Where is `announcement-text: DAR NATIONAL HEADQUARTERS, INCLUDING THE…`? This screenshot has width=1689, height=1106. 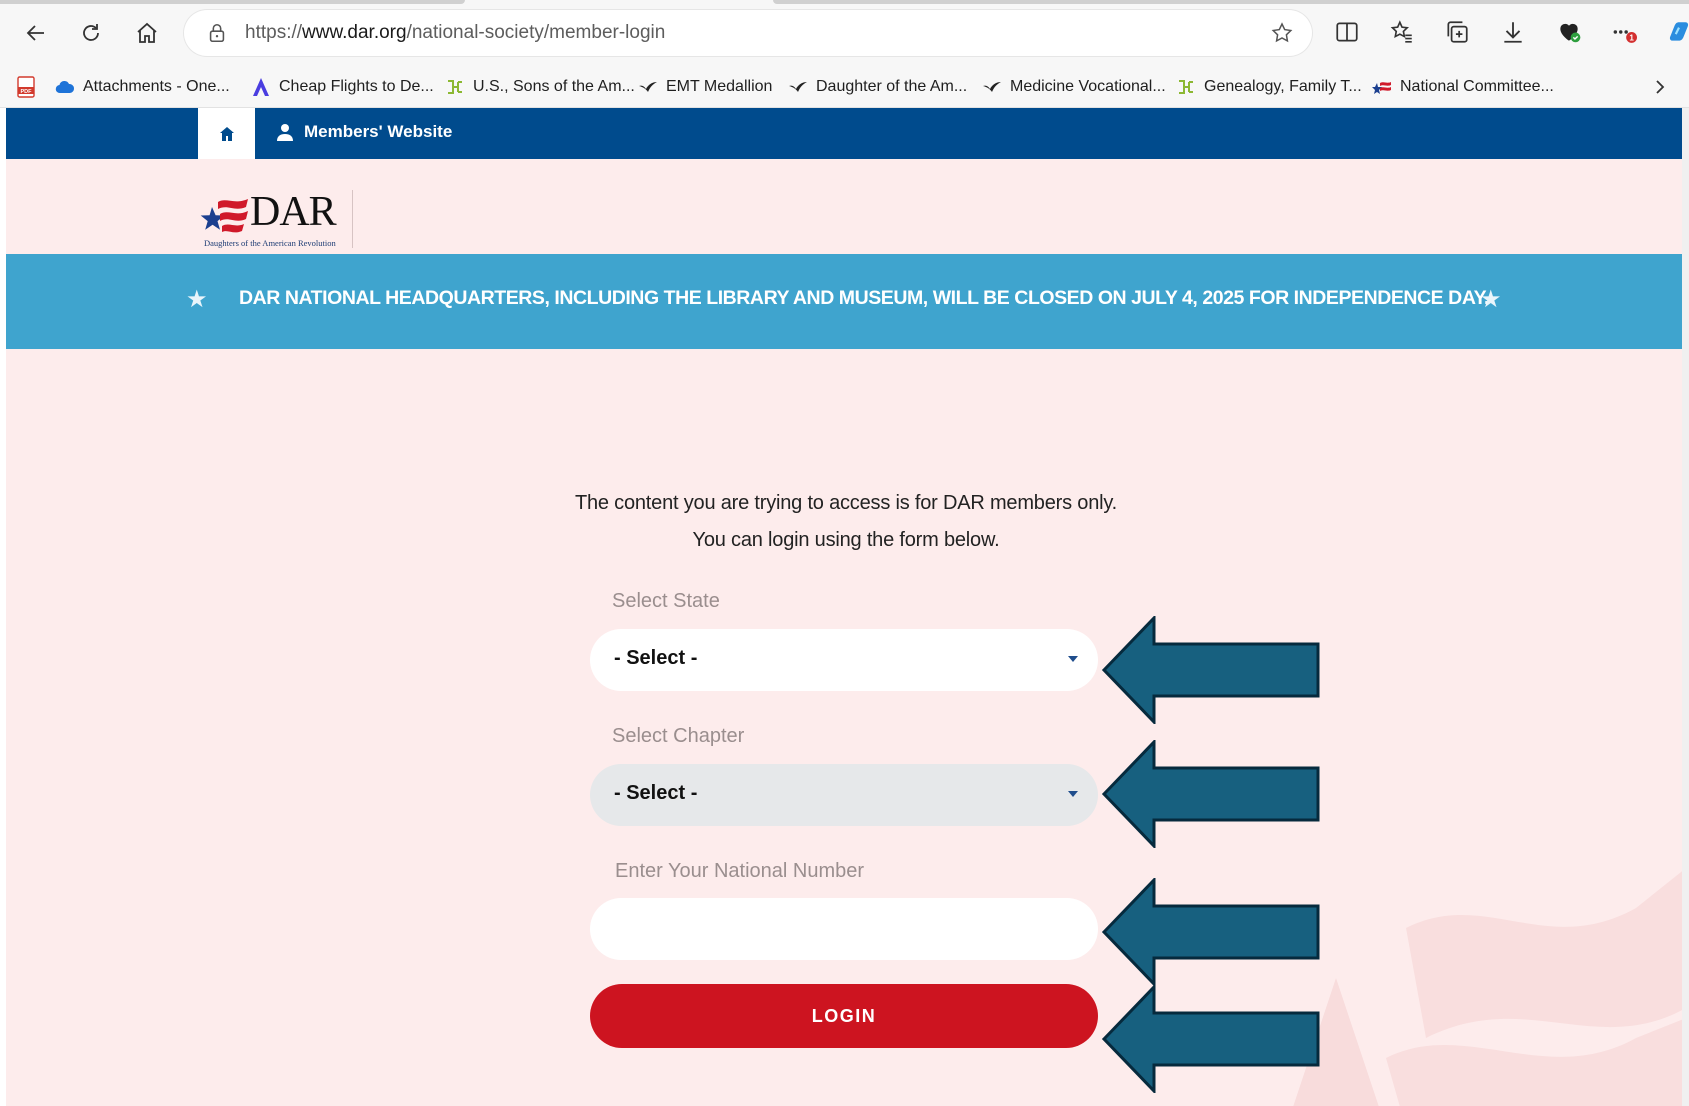
announcement-text: DAR NATIONAL HEADQUARTERS, INCLUDING THE… is located at coordinates (864, 298).